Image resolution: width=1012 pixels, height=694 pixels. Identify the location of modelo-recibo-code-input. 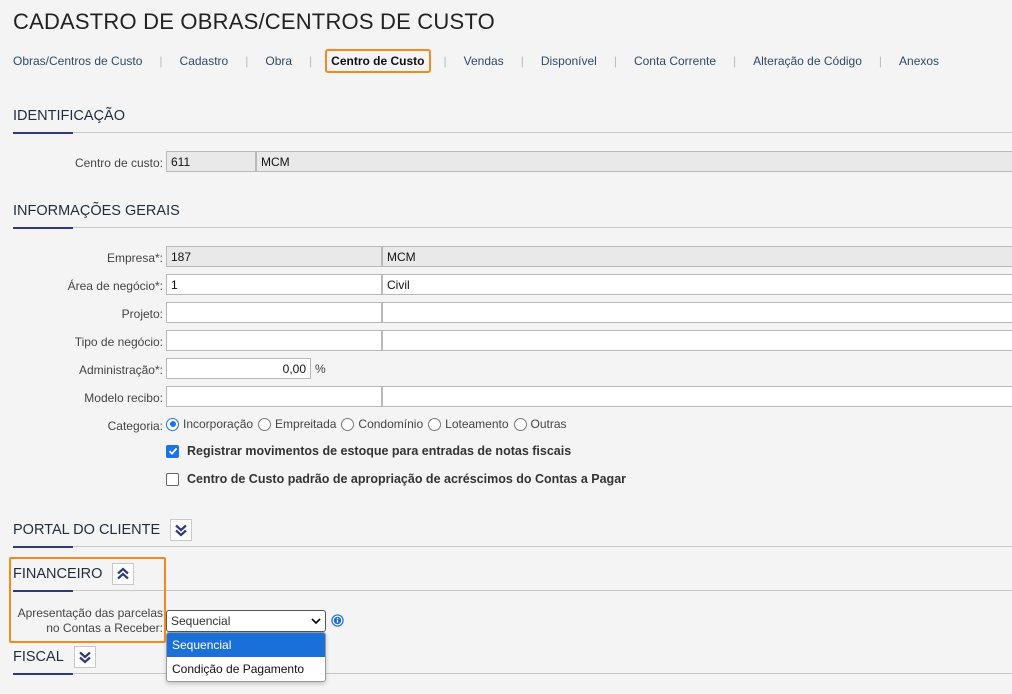
(274, 396).